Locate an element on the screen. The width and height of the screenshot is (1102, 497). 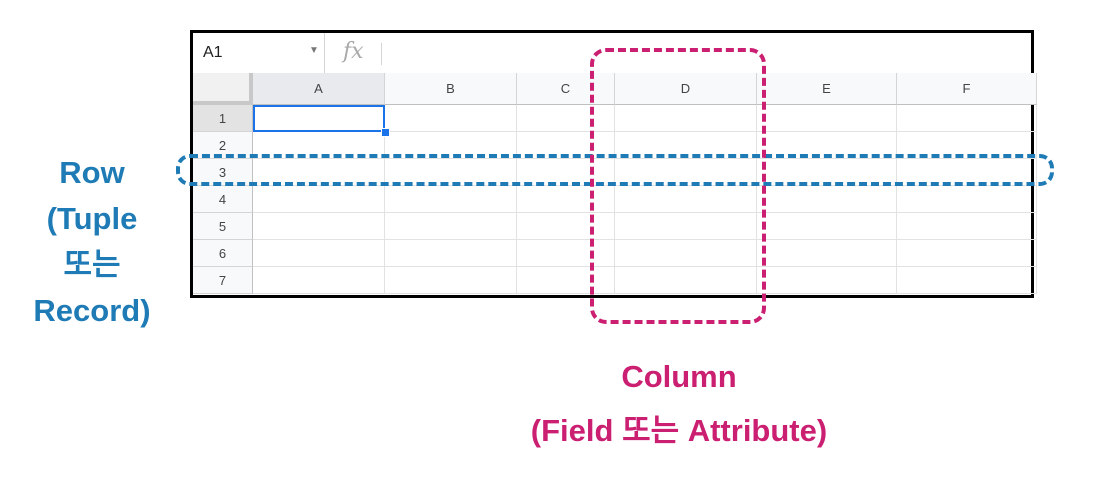
column-annotation: Column (Field 또는 Attribute) is located at coordinates (679, 404).